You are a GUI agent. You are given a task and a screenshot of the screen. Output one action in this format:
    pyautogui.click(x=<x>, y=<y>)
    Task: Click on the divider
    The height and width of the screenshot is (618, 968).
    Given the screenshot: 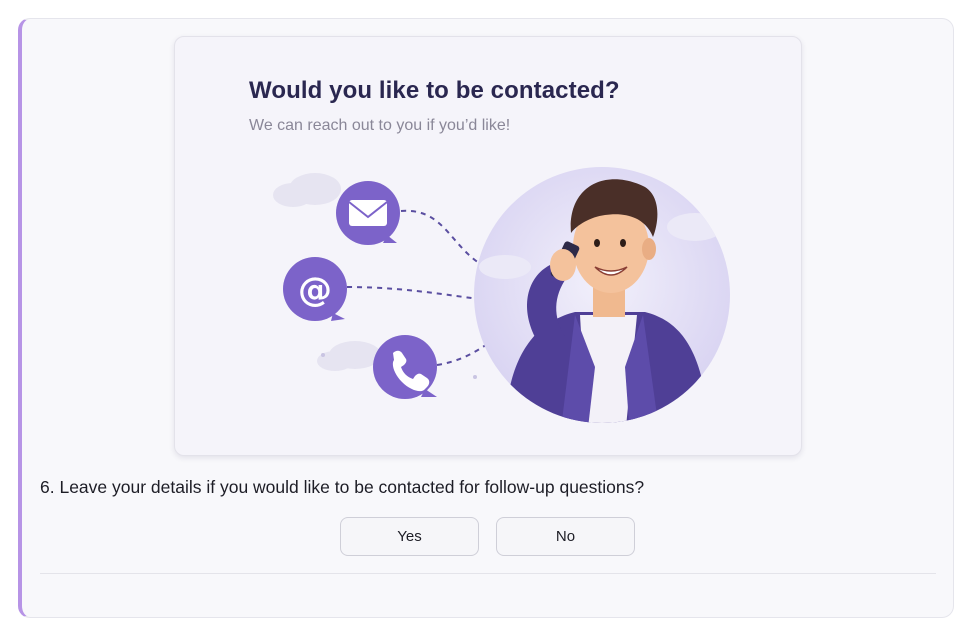 What is the action you would take?
    pyautogui.click(x=488, y=573)
    